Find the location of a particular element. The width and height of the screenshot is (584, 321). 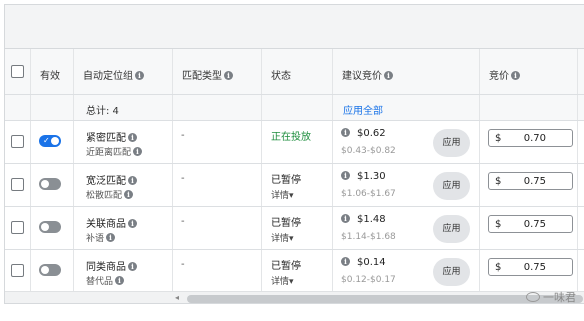

select-all-checkbox is located at coordinates (17, 71).